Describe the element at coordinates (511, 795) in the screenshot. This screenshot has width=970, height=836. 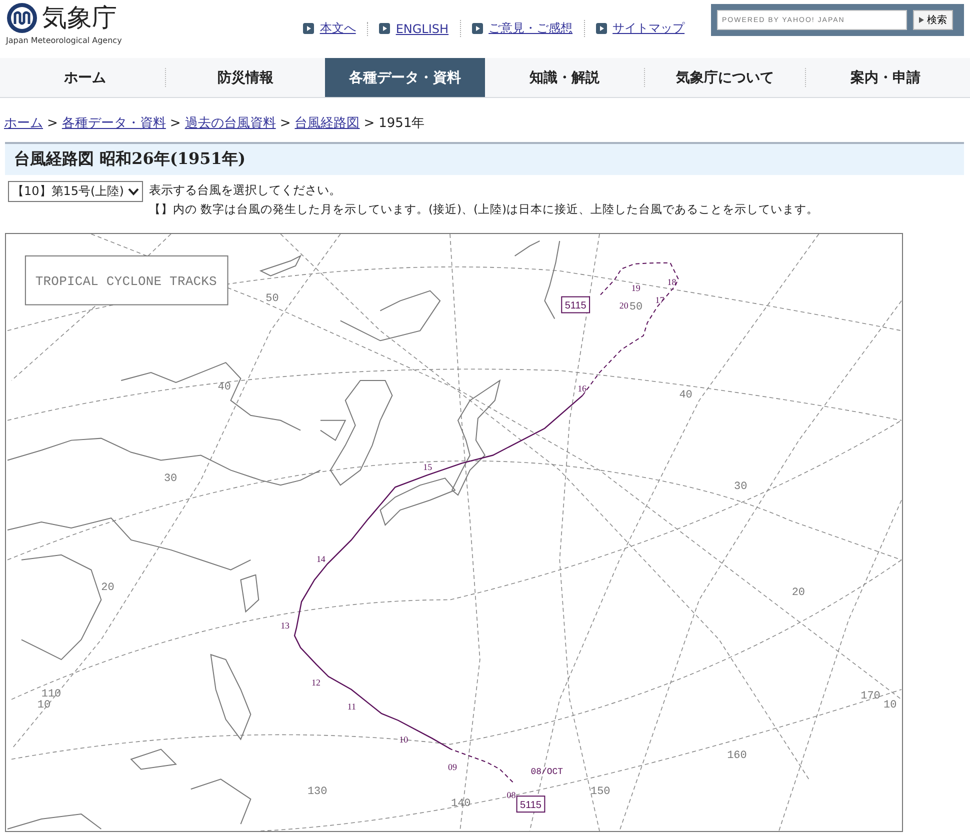
I see `day-label: 08` at that location.